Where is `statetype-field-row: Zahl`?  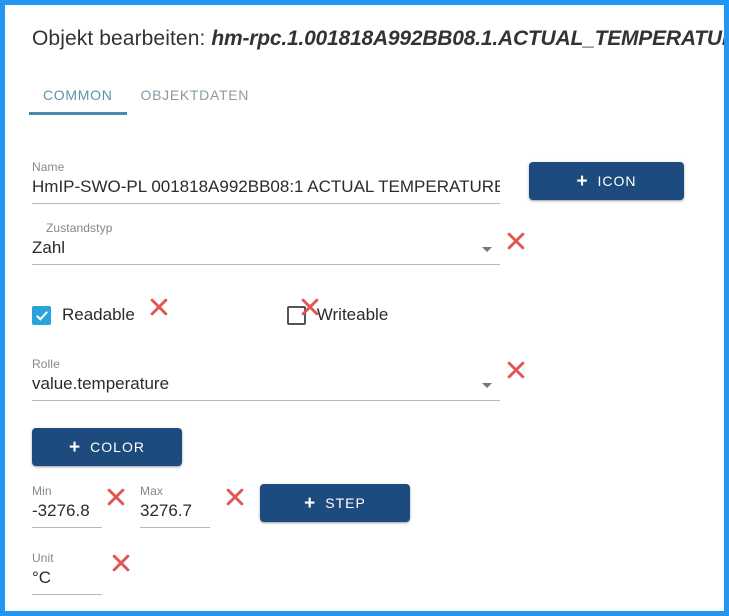 statetype-field-row: Zahl is located at coordinates (266, 250).